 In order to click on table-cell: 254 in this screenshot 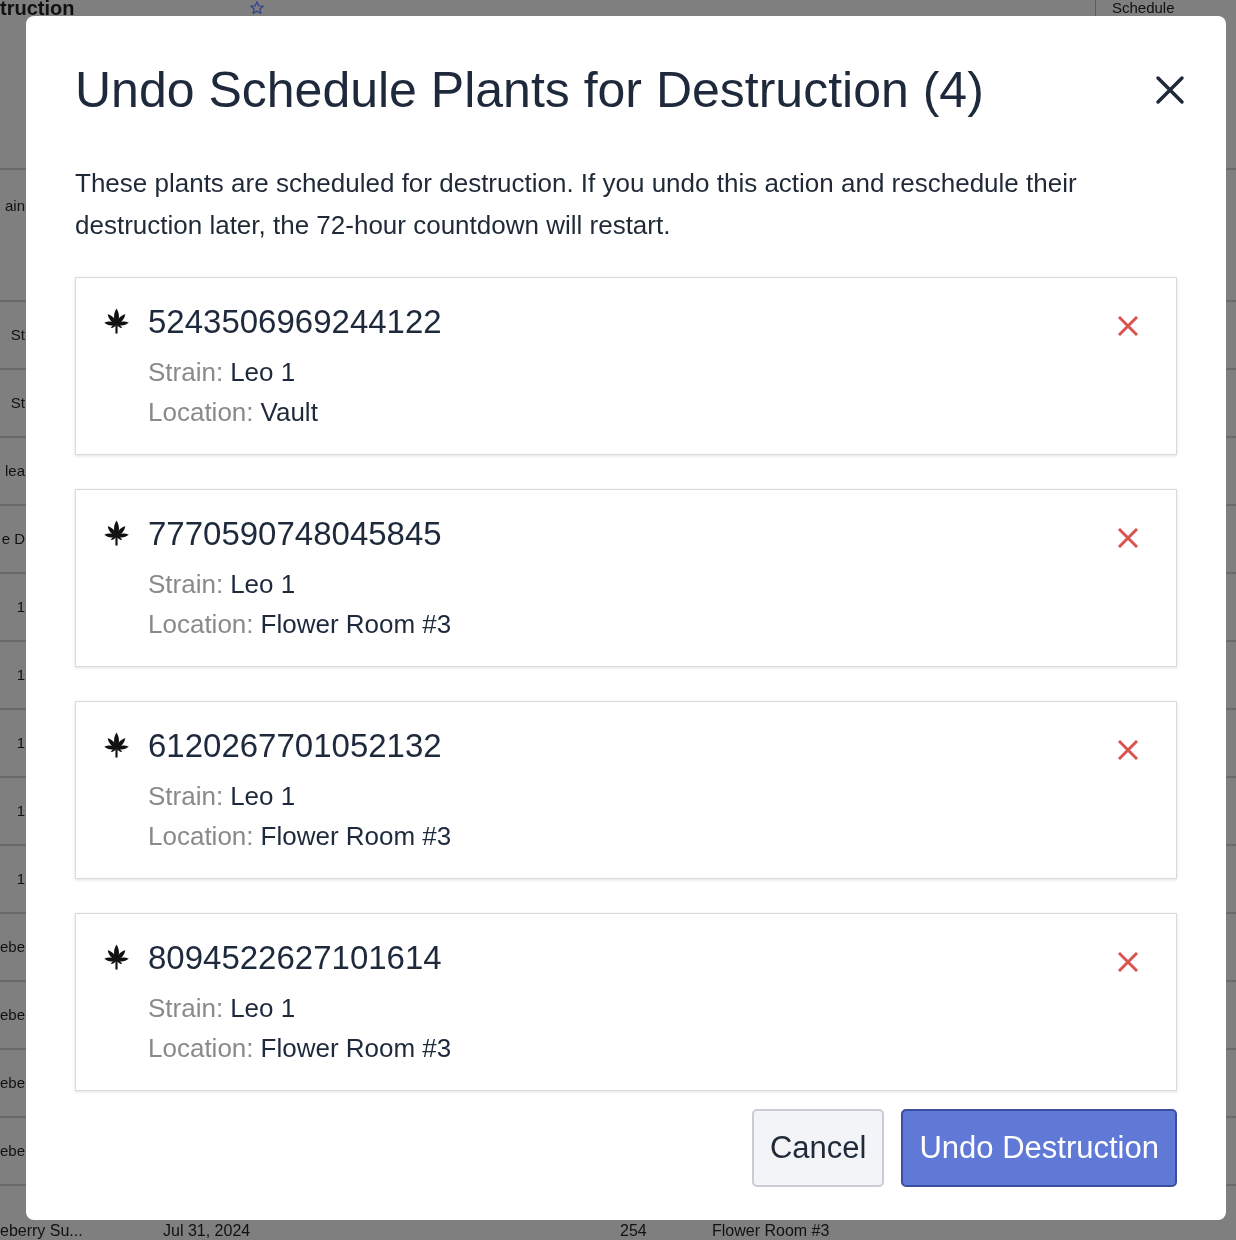, I will do `click(633, 1231)`.